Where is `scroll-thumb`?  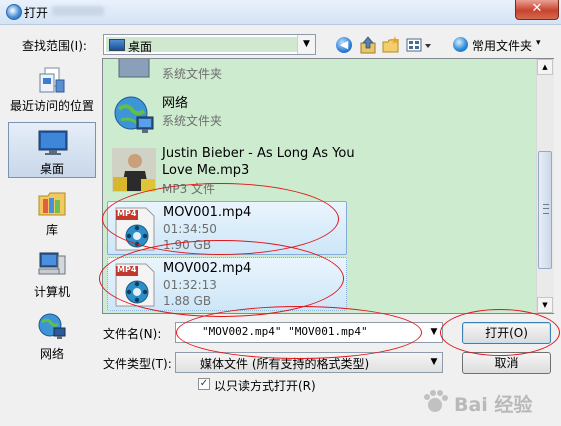 scroll-thumb is located at coordinates (545, 210).